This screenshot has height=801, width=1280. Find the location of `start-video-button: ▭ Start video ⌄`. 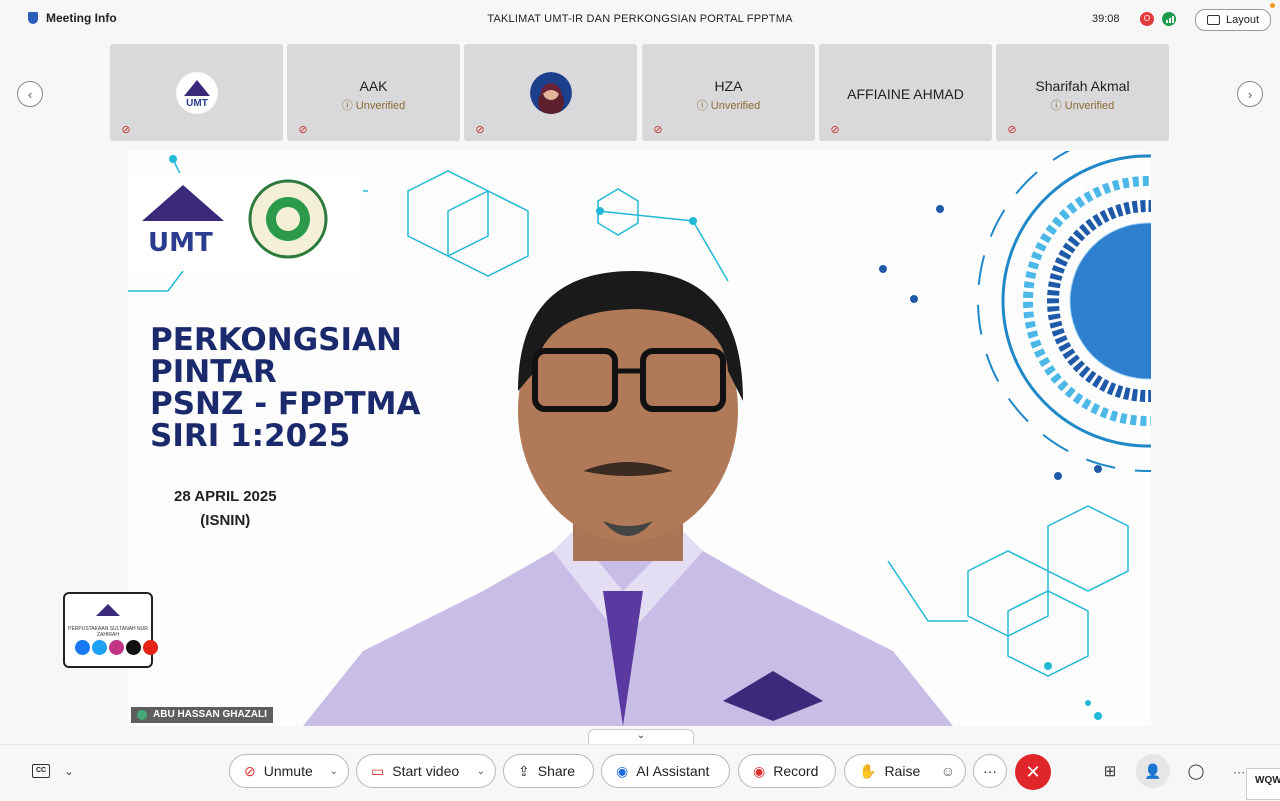

start-video-button: ▭ Start video ⌄ is located at coordinates (426, 771).